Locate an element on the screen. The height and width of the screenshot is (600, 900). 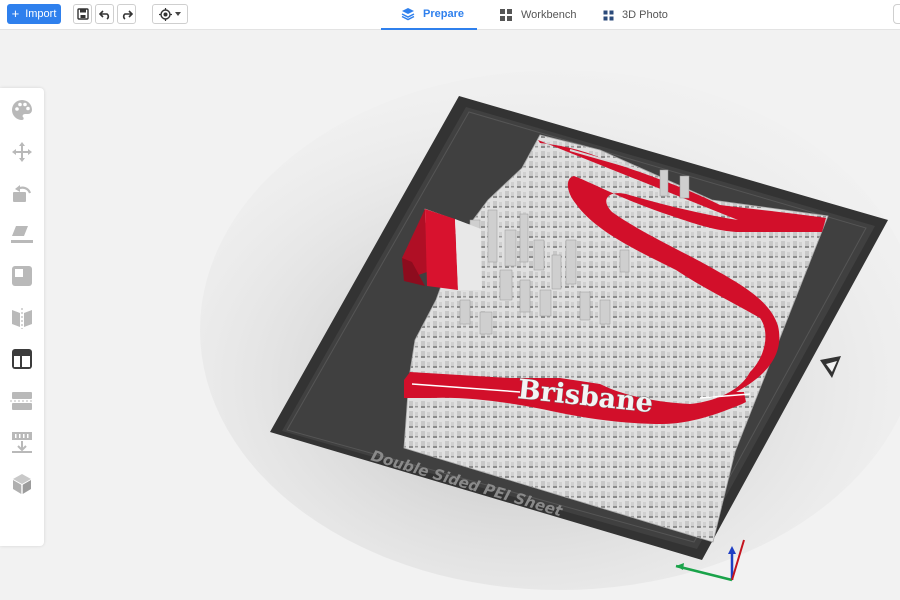
redo-icon is located at coordinates (127, 15).